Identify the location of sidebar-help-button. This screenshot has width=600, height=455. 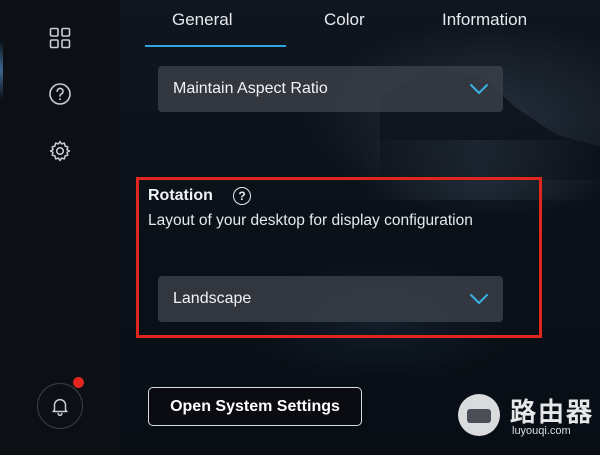
(60, 94).